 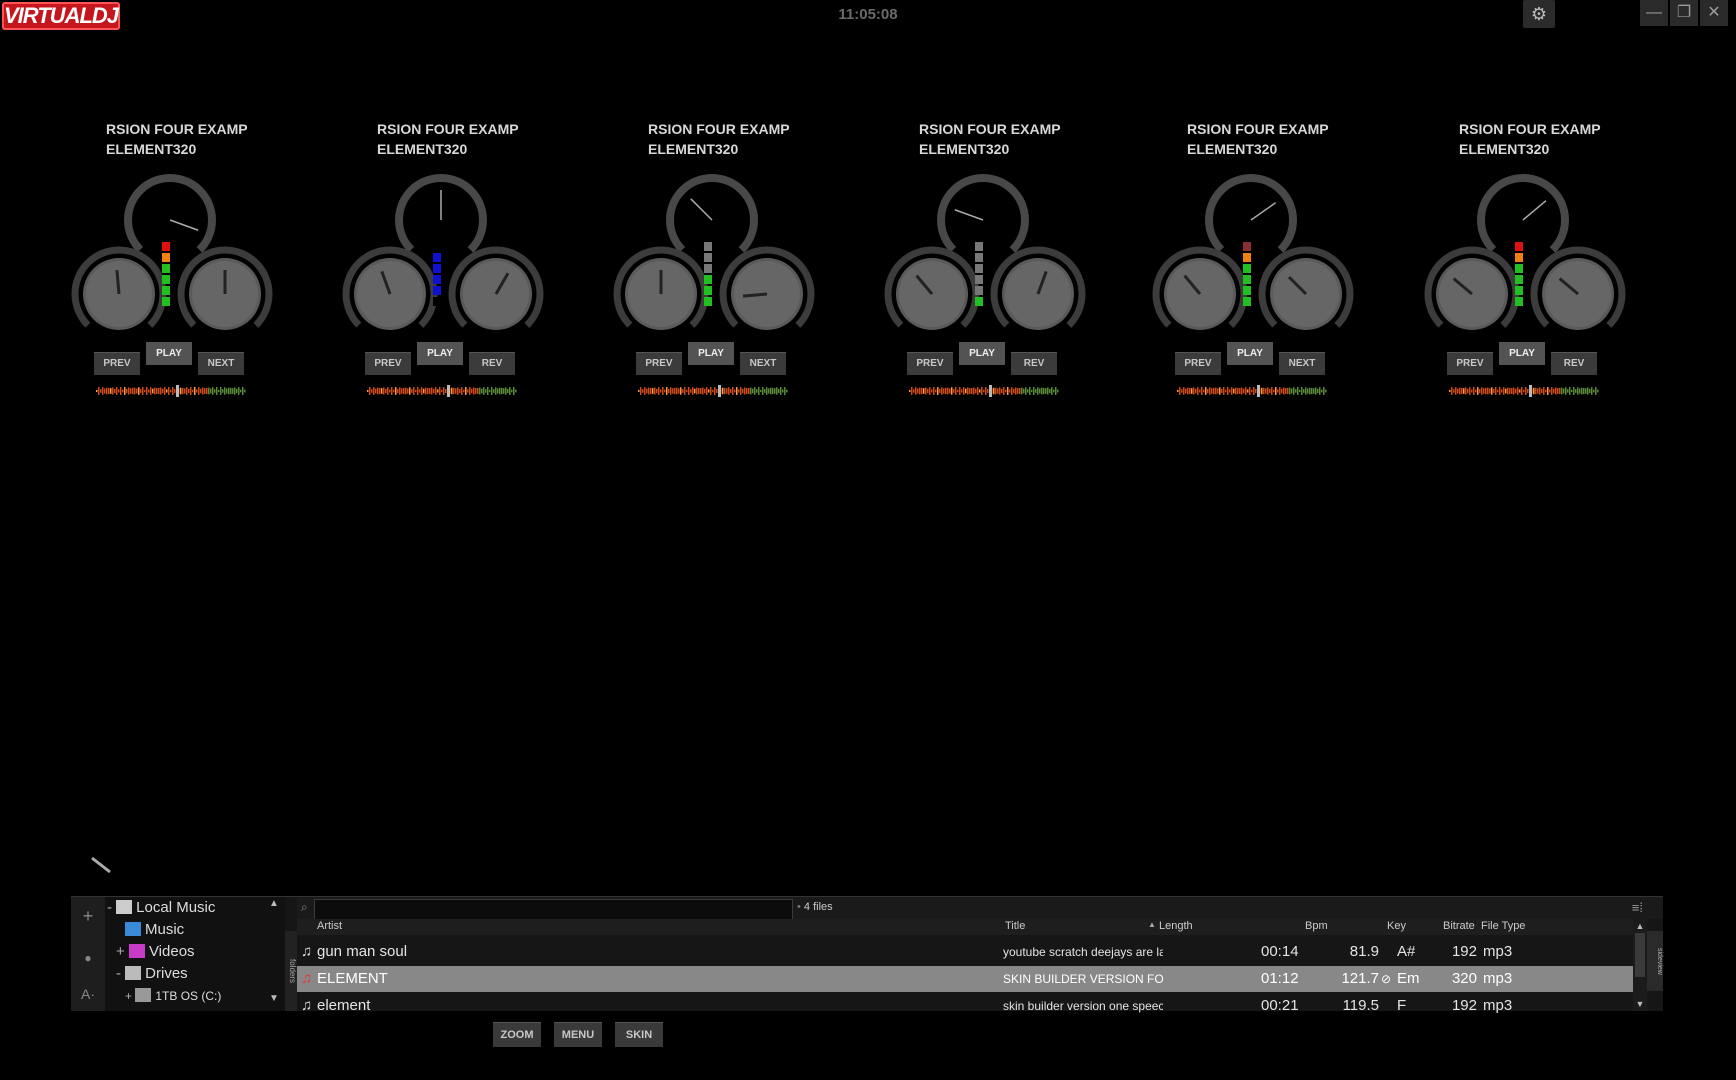 I want to click on tree-videos: + Videos, so click(x=155, y=952).